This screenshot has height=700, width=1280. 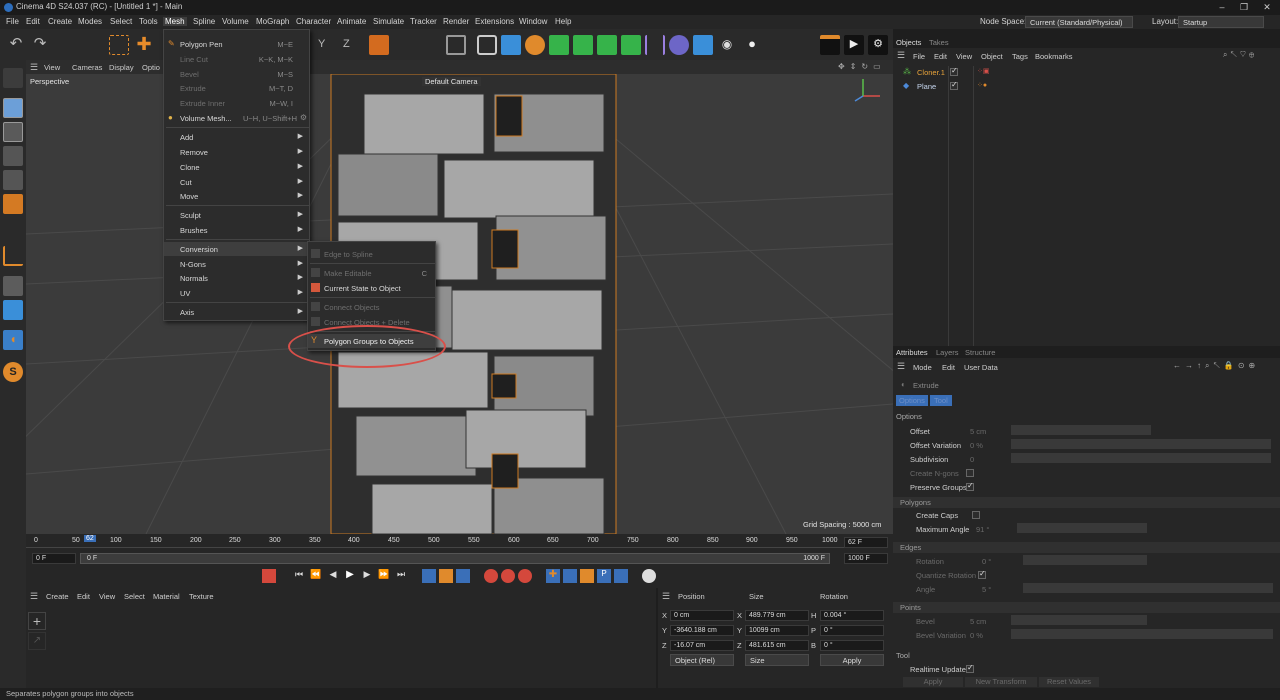 I want to click on menu-tools: Tools, so click(x=148, y=21).